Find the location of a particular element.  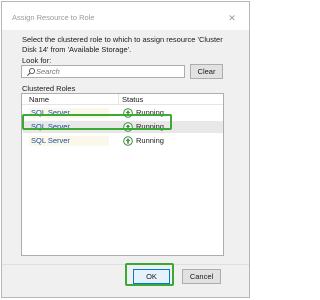

search-icon is located at coordinates (31, 71).